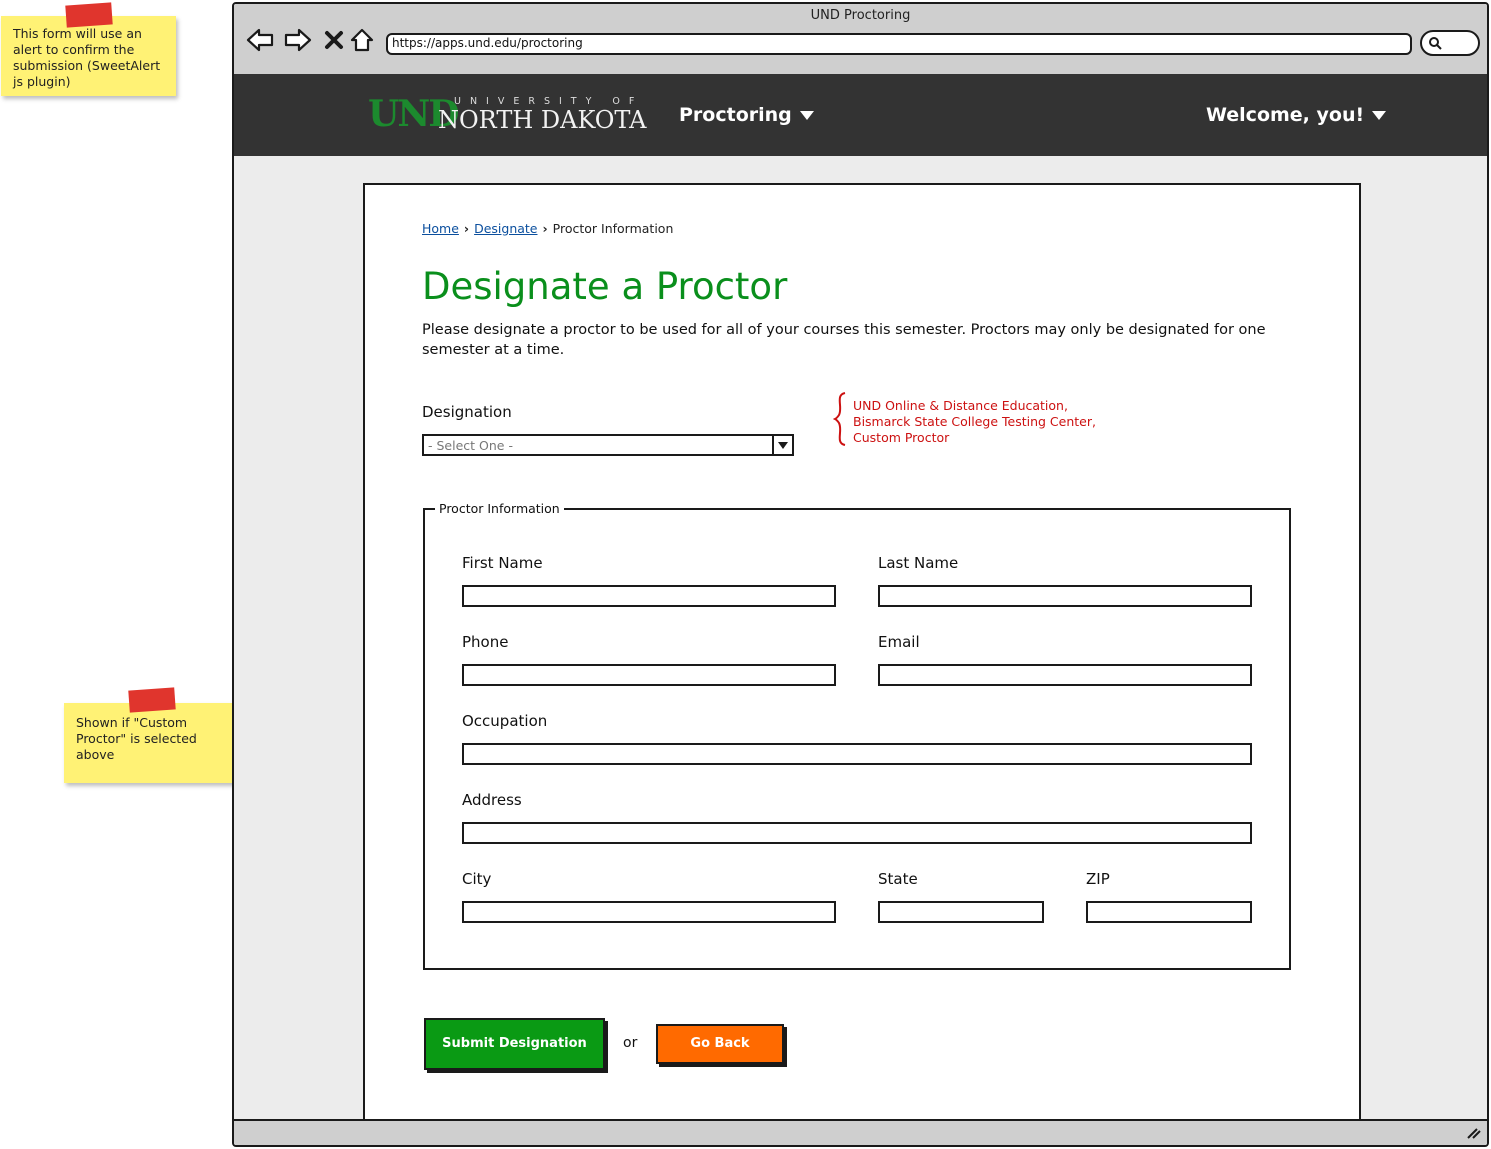 This screenshot has height=1149, width=1491. Describe the element at coordinates (1065, 596) in the screenshot. I see `last-name-field` at that location.